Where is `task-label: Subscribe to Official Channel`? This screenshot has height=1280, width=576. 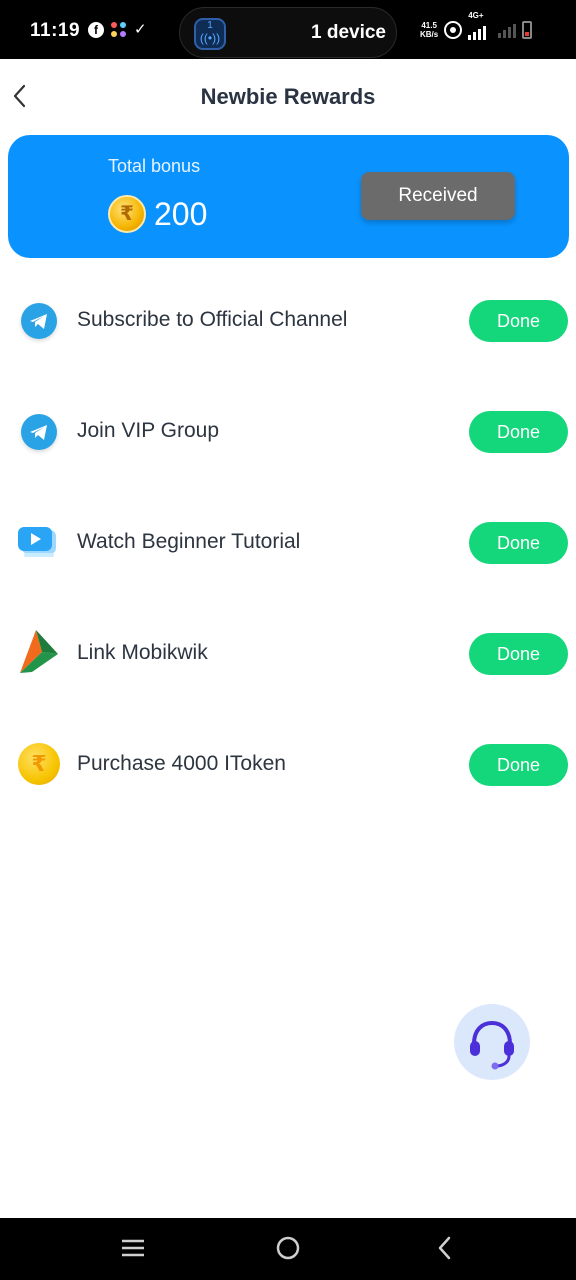
task-label: Subscribe to Official Channel is located at coordinates (212, 319).